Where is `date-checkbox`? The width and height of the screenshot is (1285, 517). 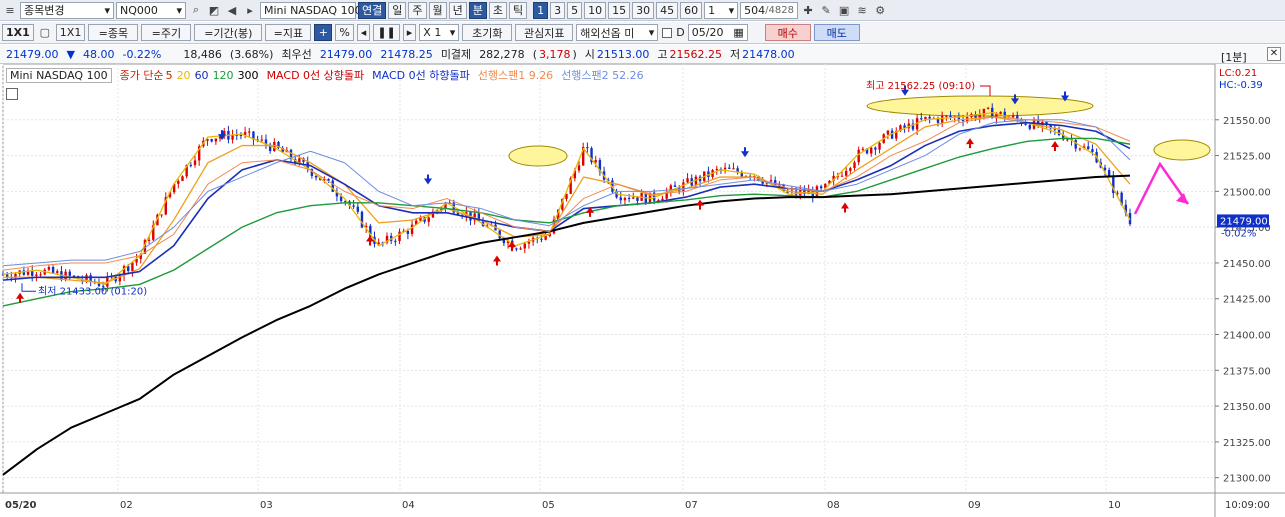 date-checkbox is located at coordinates (667, 32).